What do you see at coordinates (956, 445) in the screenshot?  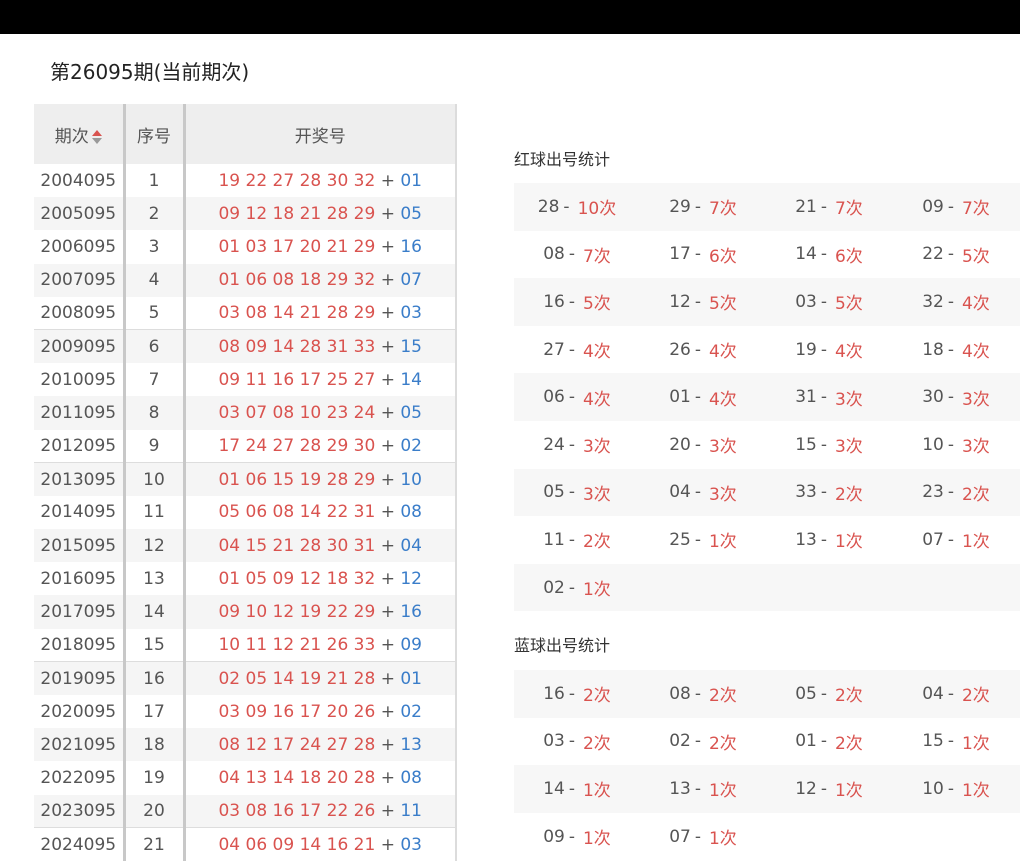 I see `stat-item: 10-3次` at bounding box center [956, 445].